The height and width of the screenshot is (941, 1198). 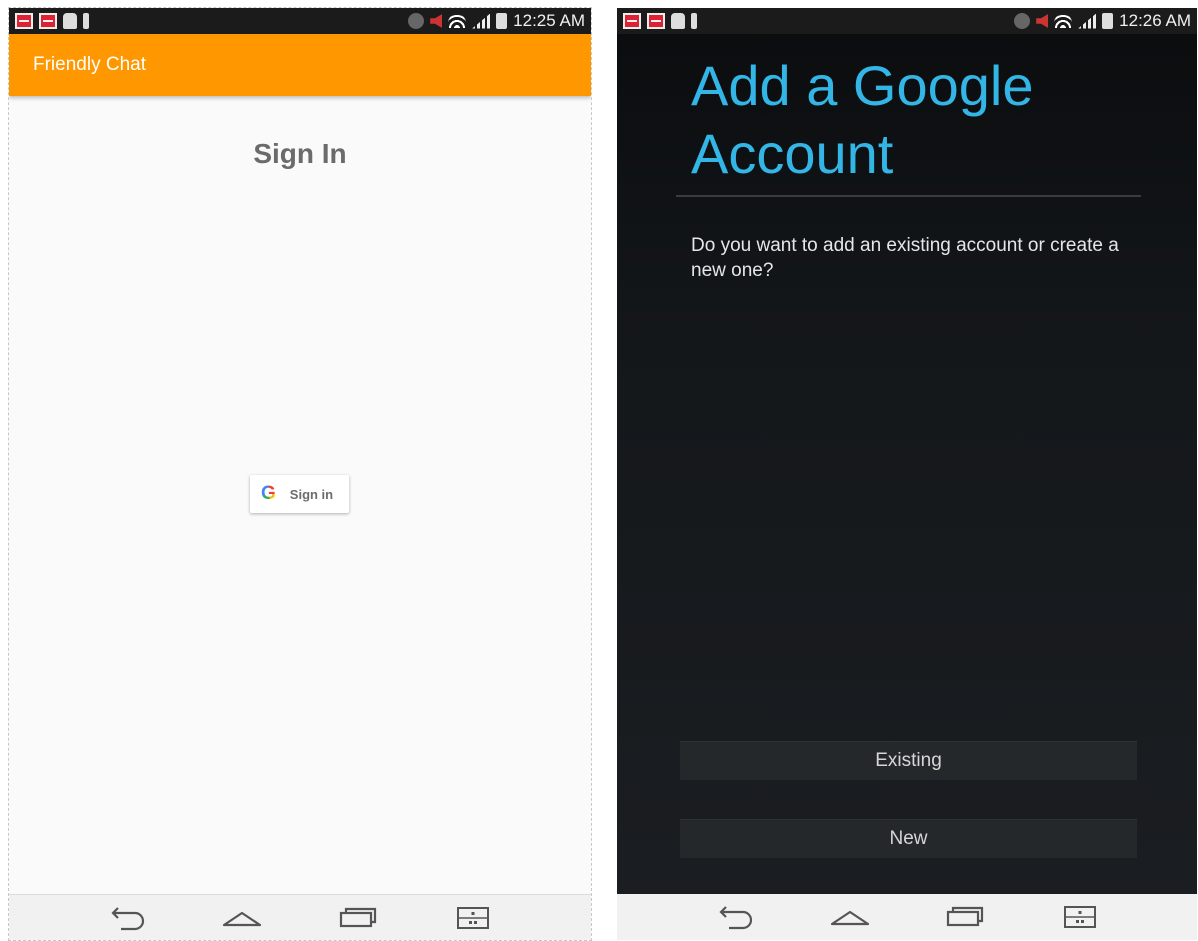 I want to click on status-bar: 12:26 AM, so click(x=907, y=21).